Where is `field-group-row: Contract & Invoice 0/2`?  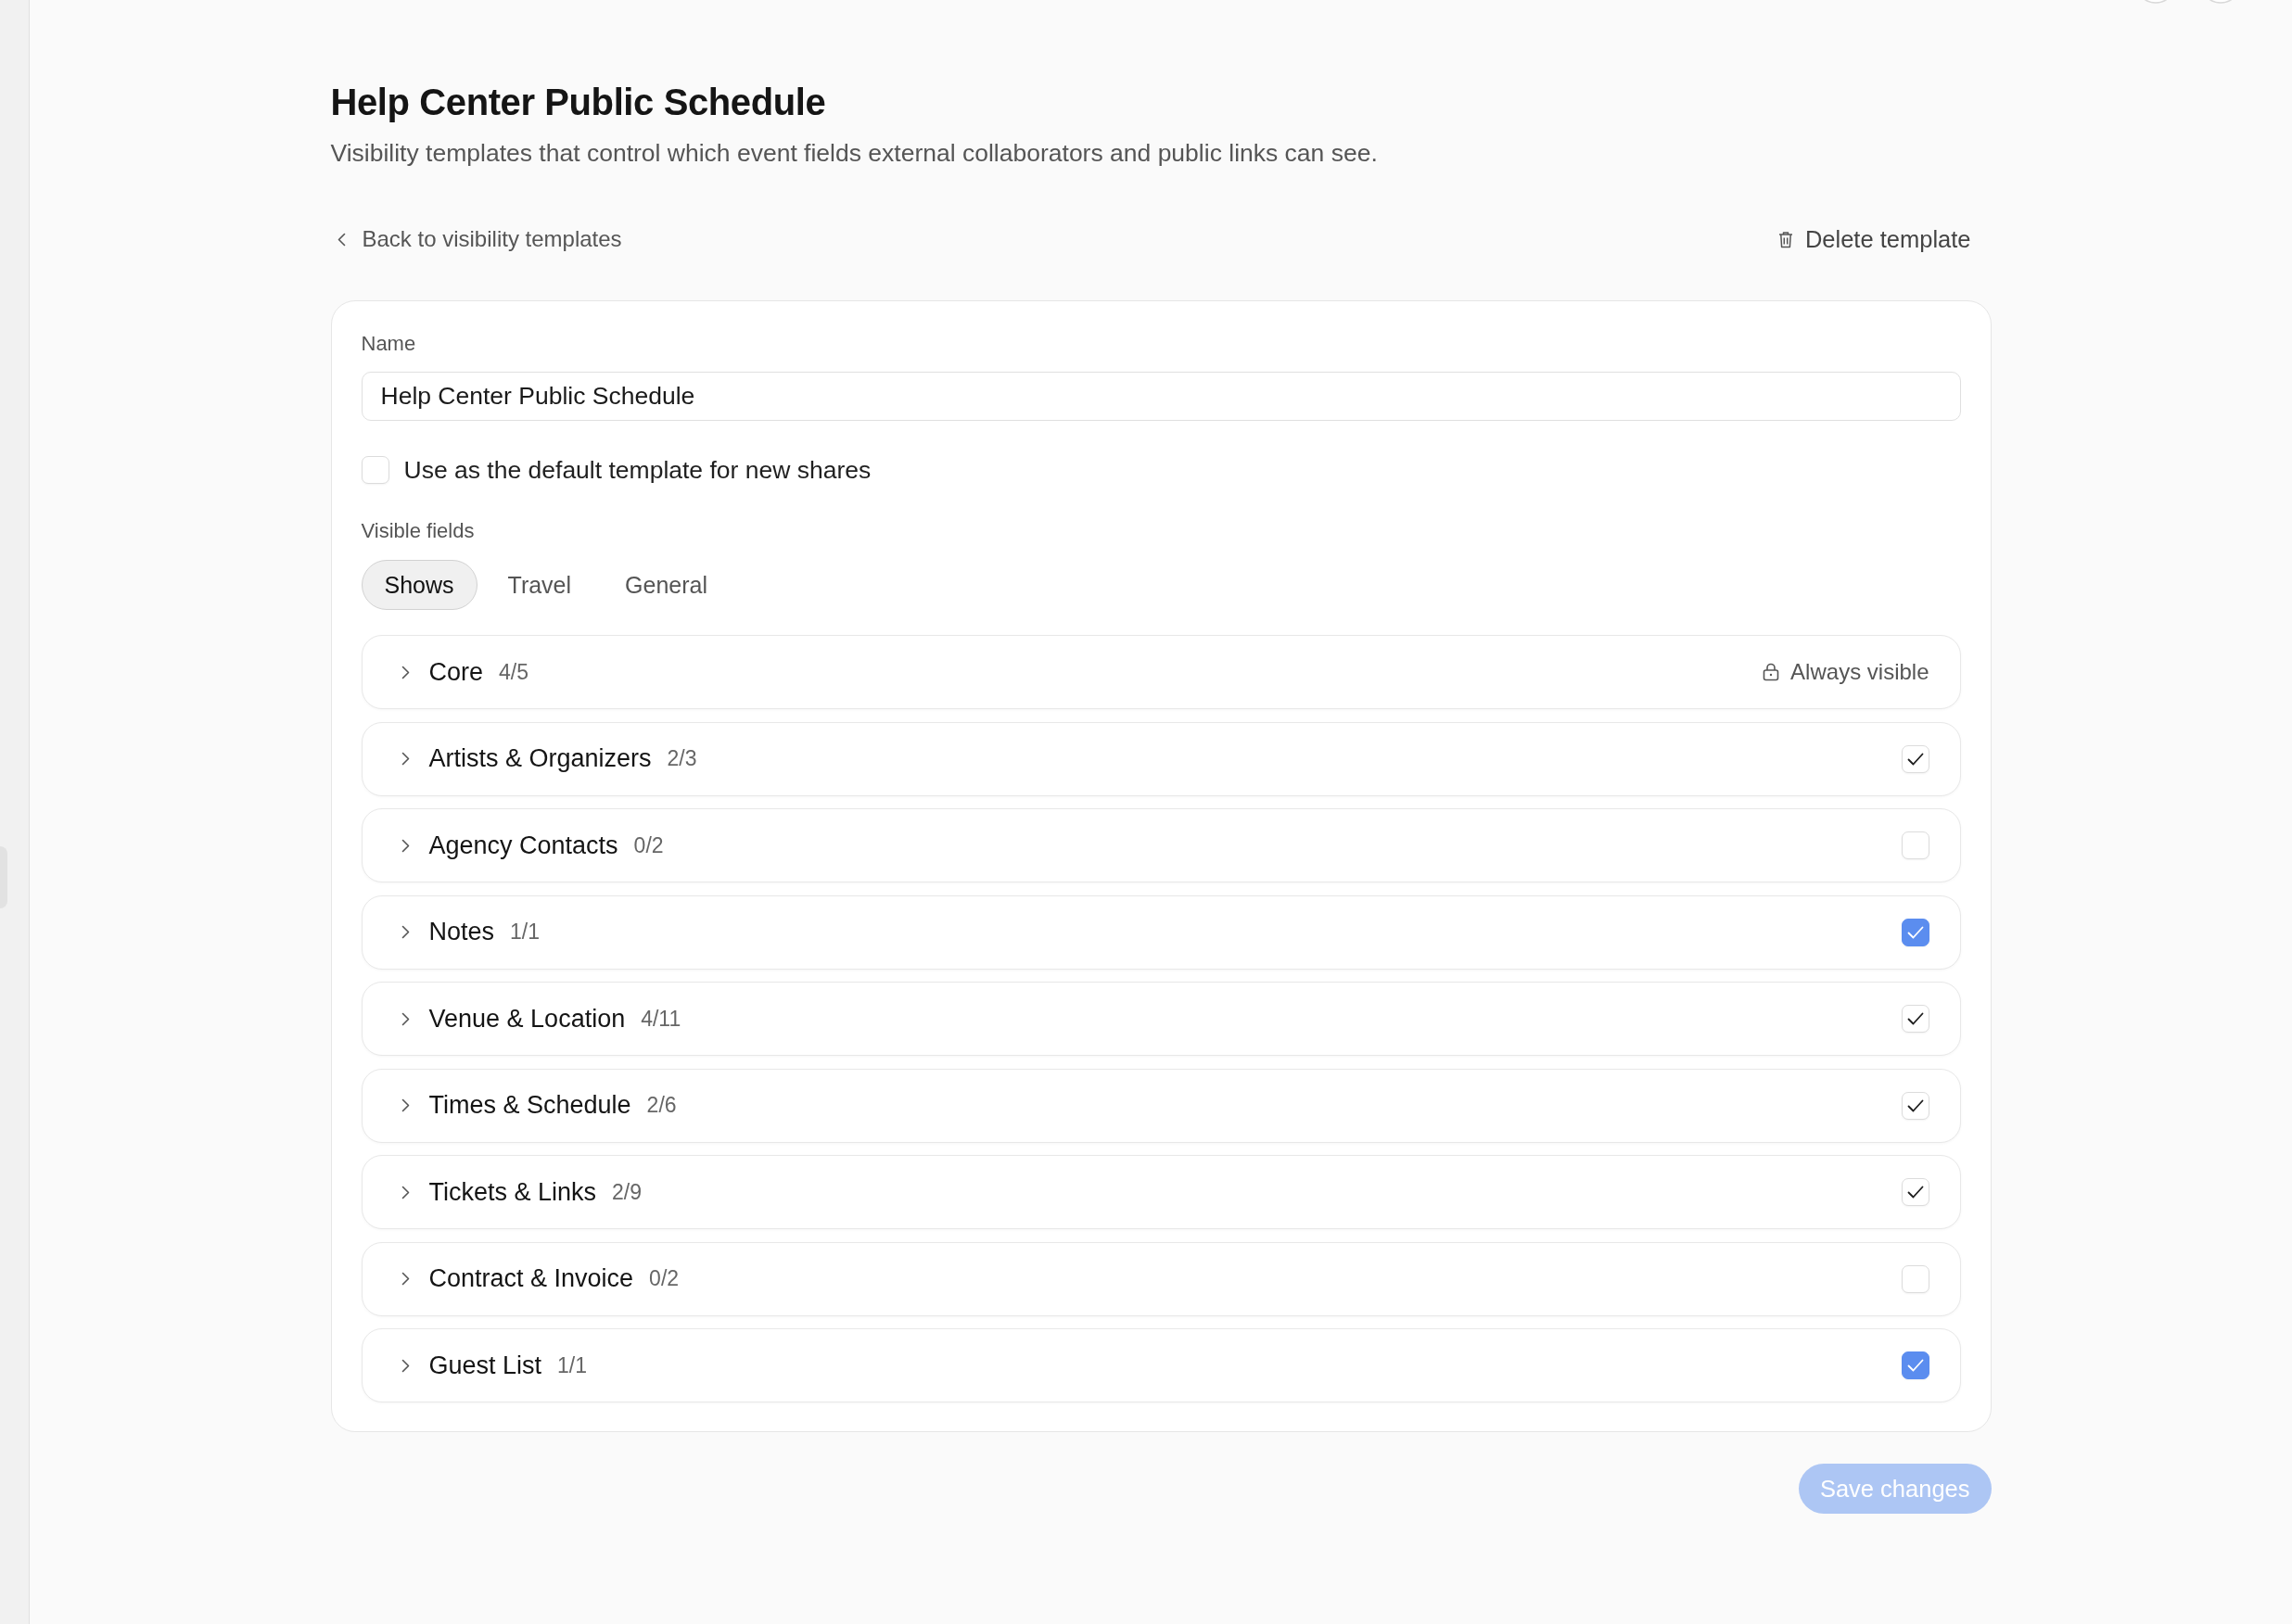
field-group-row: Contract & Invoice 0/2 is located at coordinates (1161, 1278).